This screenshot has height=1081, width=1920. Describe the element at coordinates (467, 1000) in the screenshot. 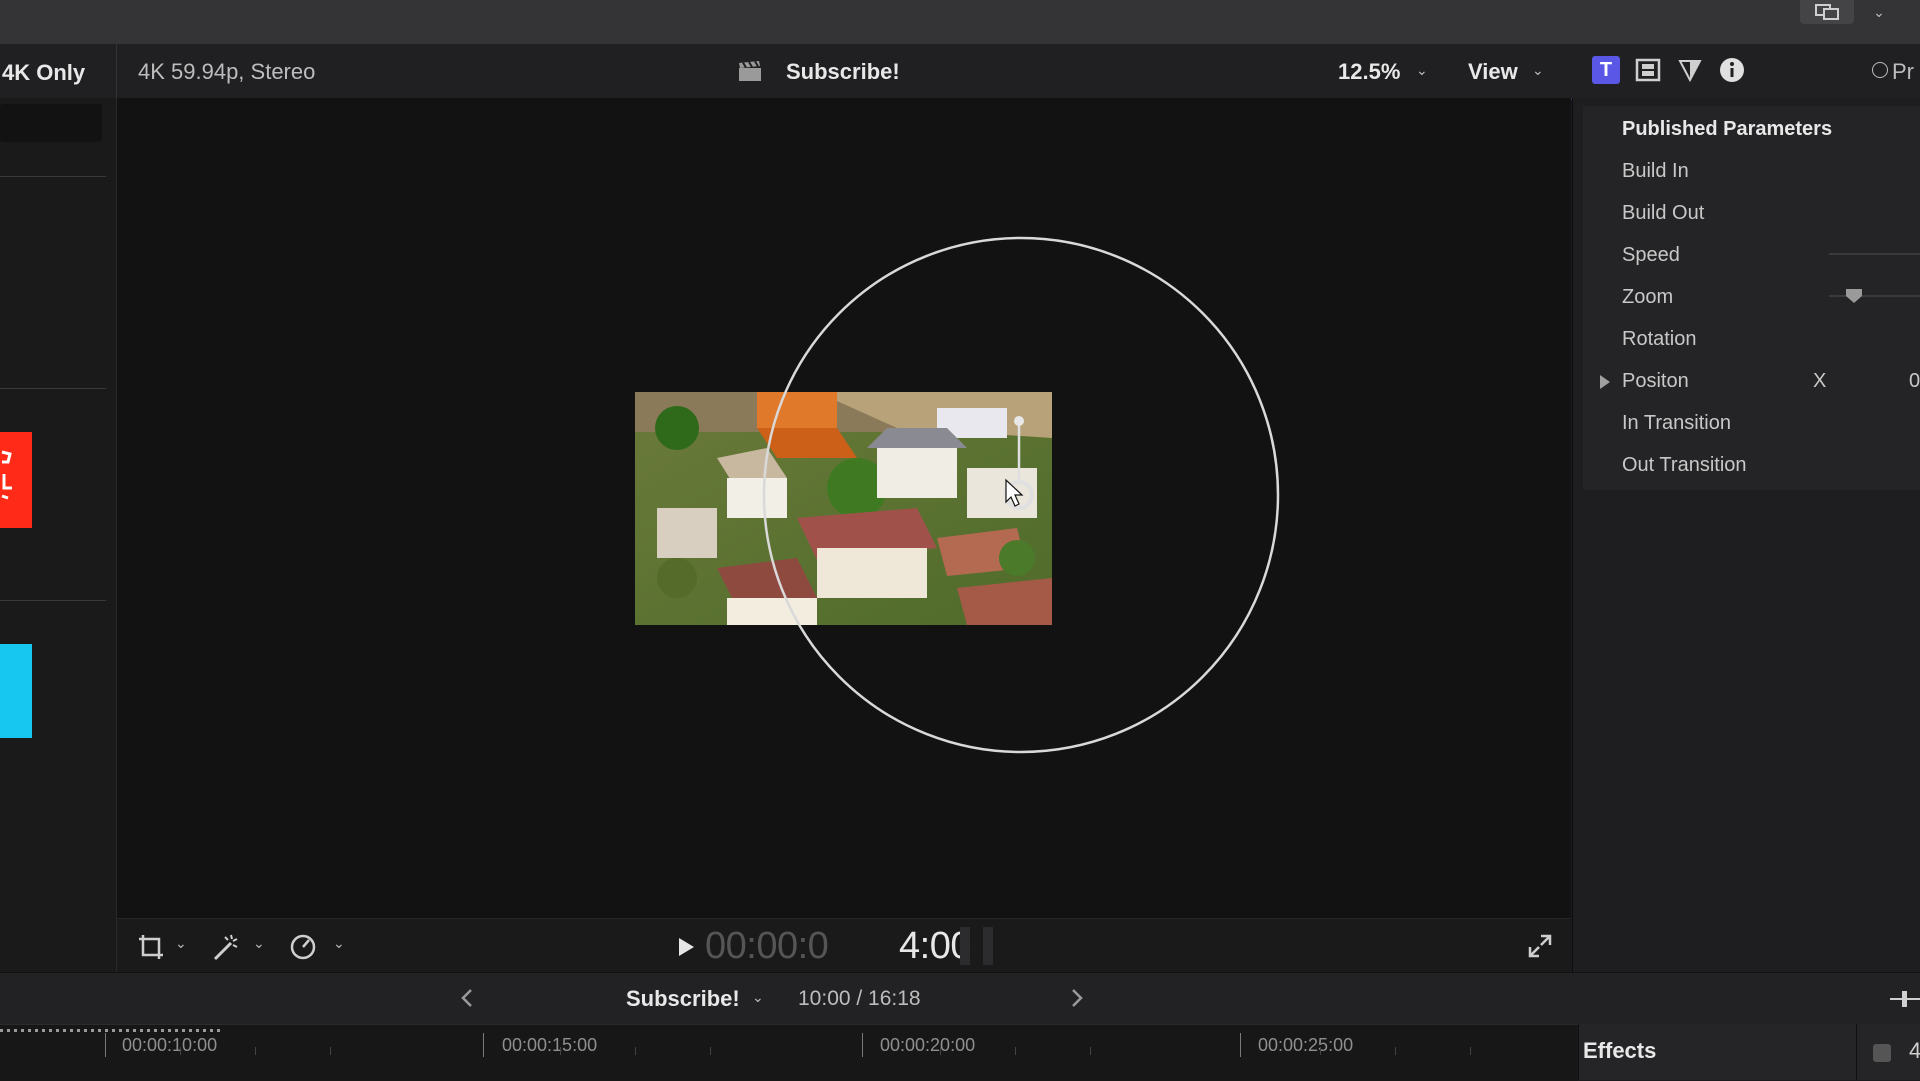

I see `chevron-left-icon` at that location.